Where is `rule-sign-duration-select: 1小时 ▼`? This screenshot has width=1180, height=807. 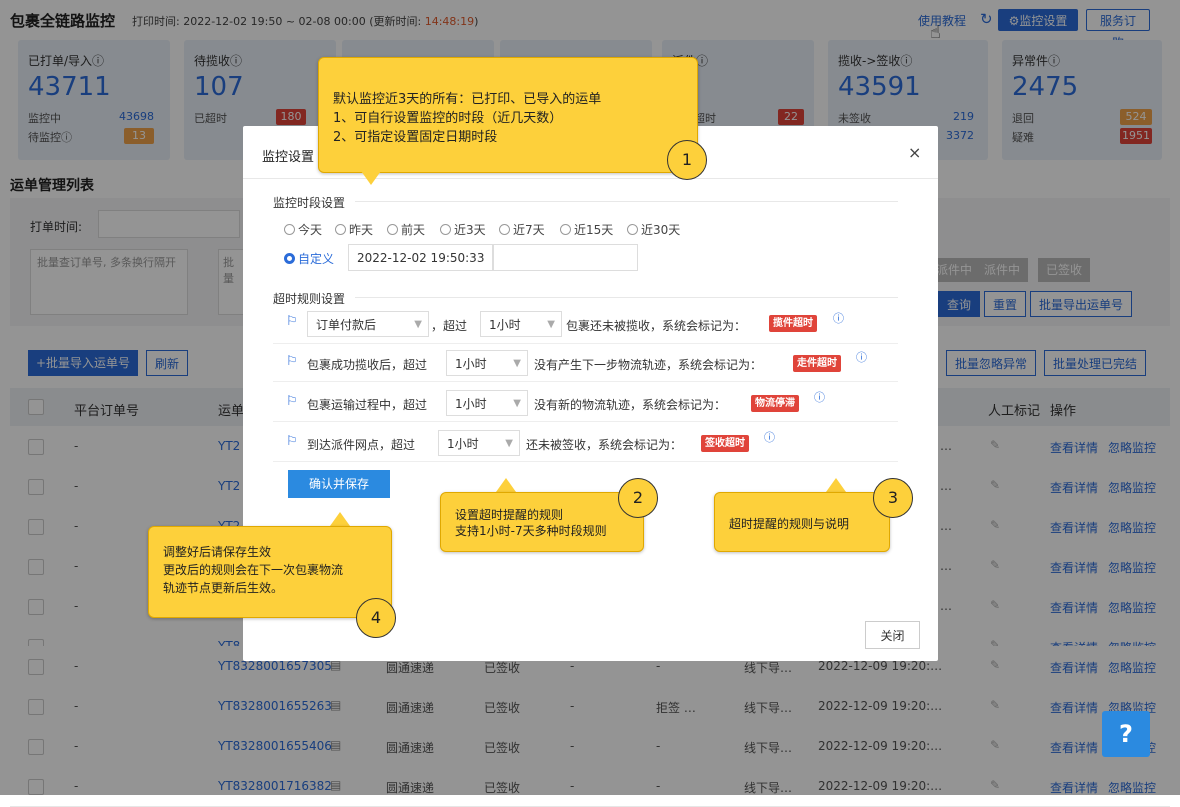 rule-sign-duration-select: 1小时 ▼ is located at coordinates (479, 443).